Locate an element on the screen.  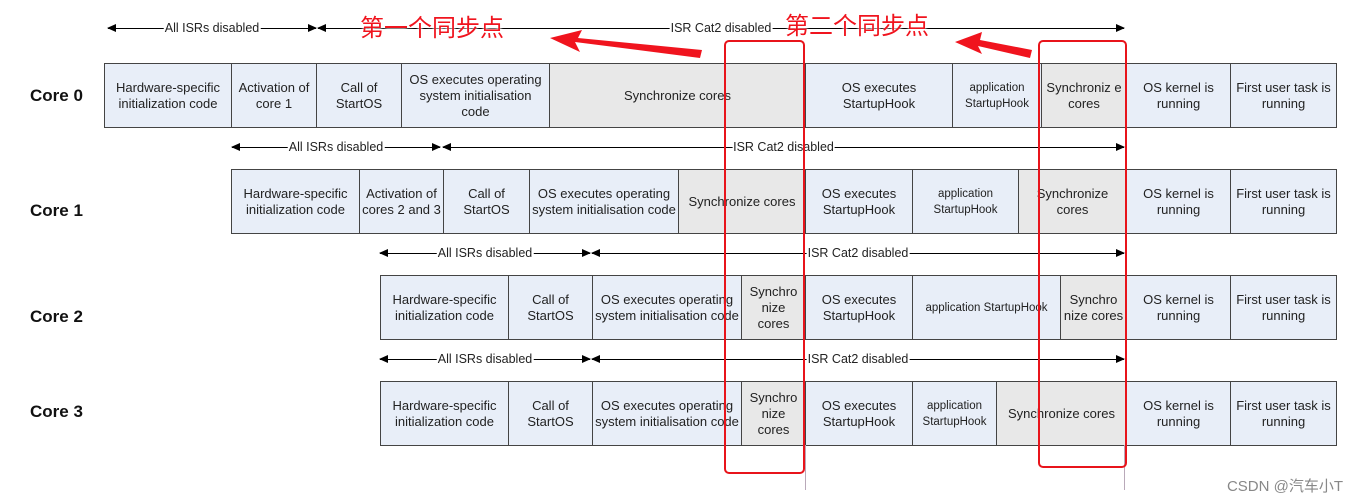
sync-point-2-label: 第二个同步点 is located at coordinates (857, 26).